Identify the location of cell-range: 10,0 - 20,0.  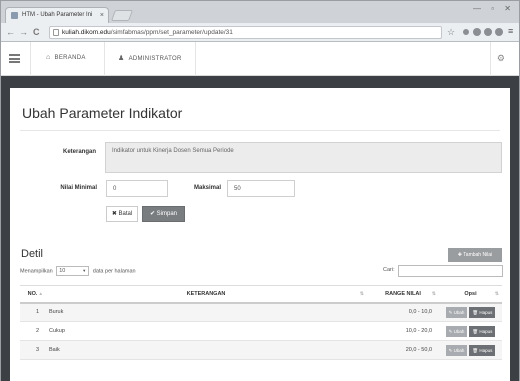
(403, 331).